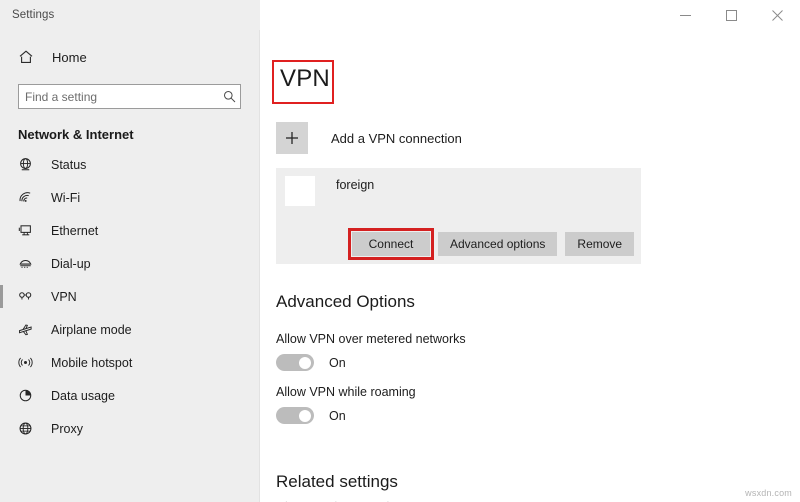 The width and height of the screenshot is (800, 502). I want to click on sidebar-item-airplane-mode: Airplane mode, so click(129, 329).